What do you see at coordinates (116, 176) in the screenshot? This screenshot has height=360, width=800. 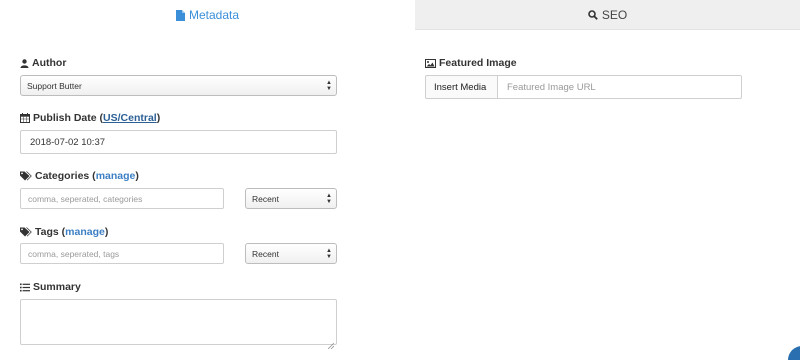 I see `categories-manage-link: manage` at bounding box center [116, 176].